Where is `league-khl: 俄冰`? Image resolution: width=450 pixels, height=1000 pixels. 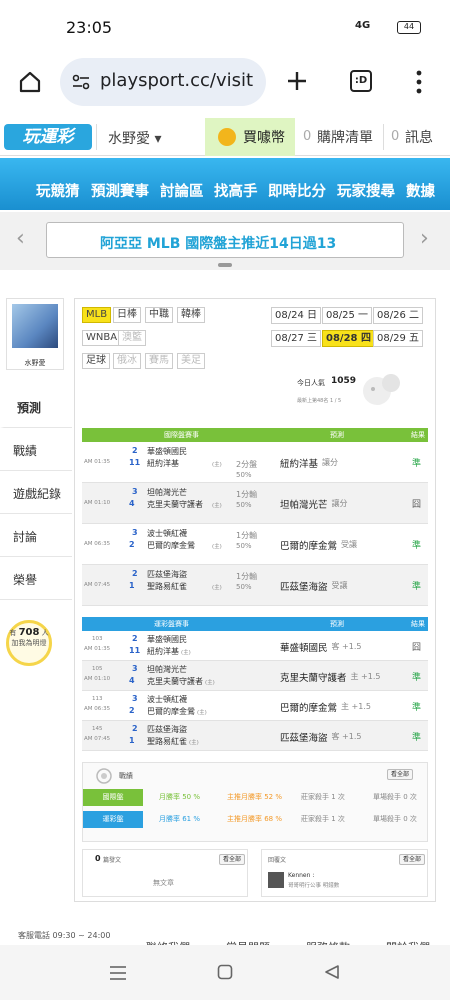
league-khl: 俄冰 is located at coordinates (127, 361).